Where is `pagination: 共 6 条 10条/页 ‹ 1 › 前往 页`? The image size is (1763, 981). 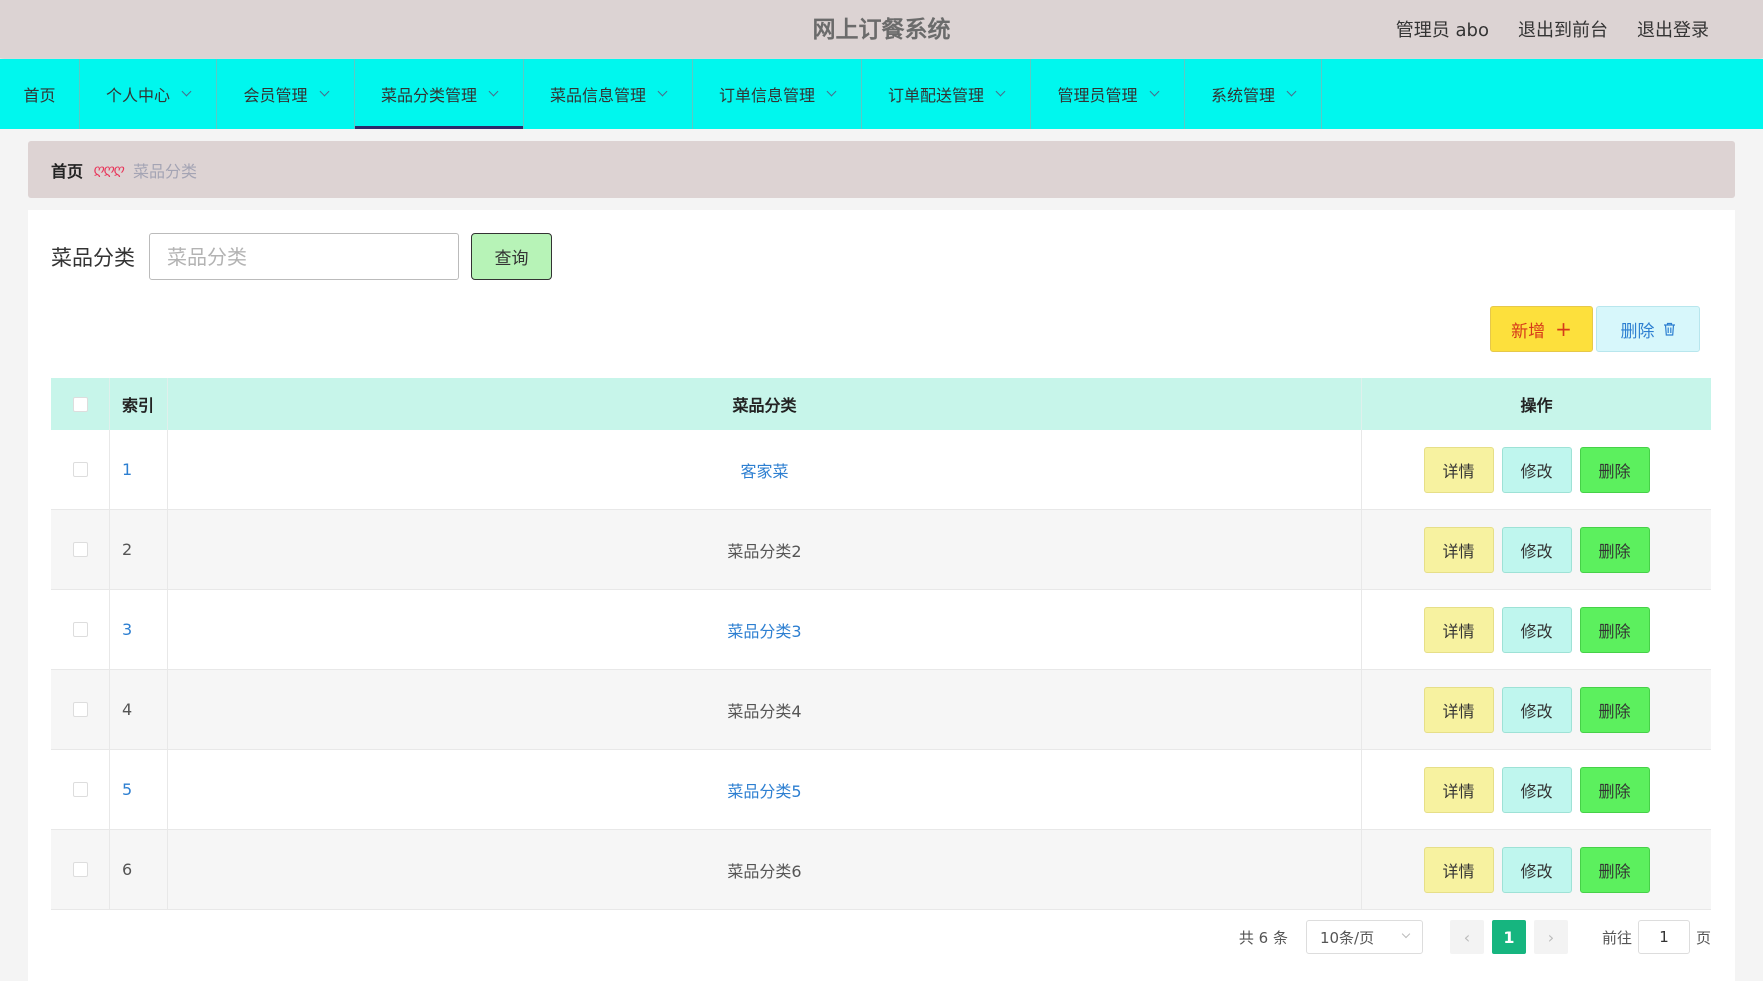 pagination: 共 6 条 10条/页 ‹ 1 › 前往 页 is located at coordinates (869, 937).